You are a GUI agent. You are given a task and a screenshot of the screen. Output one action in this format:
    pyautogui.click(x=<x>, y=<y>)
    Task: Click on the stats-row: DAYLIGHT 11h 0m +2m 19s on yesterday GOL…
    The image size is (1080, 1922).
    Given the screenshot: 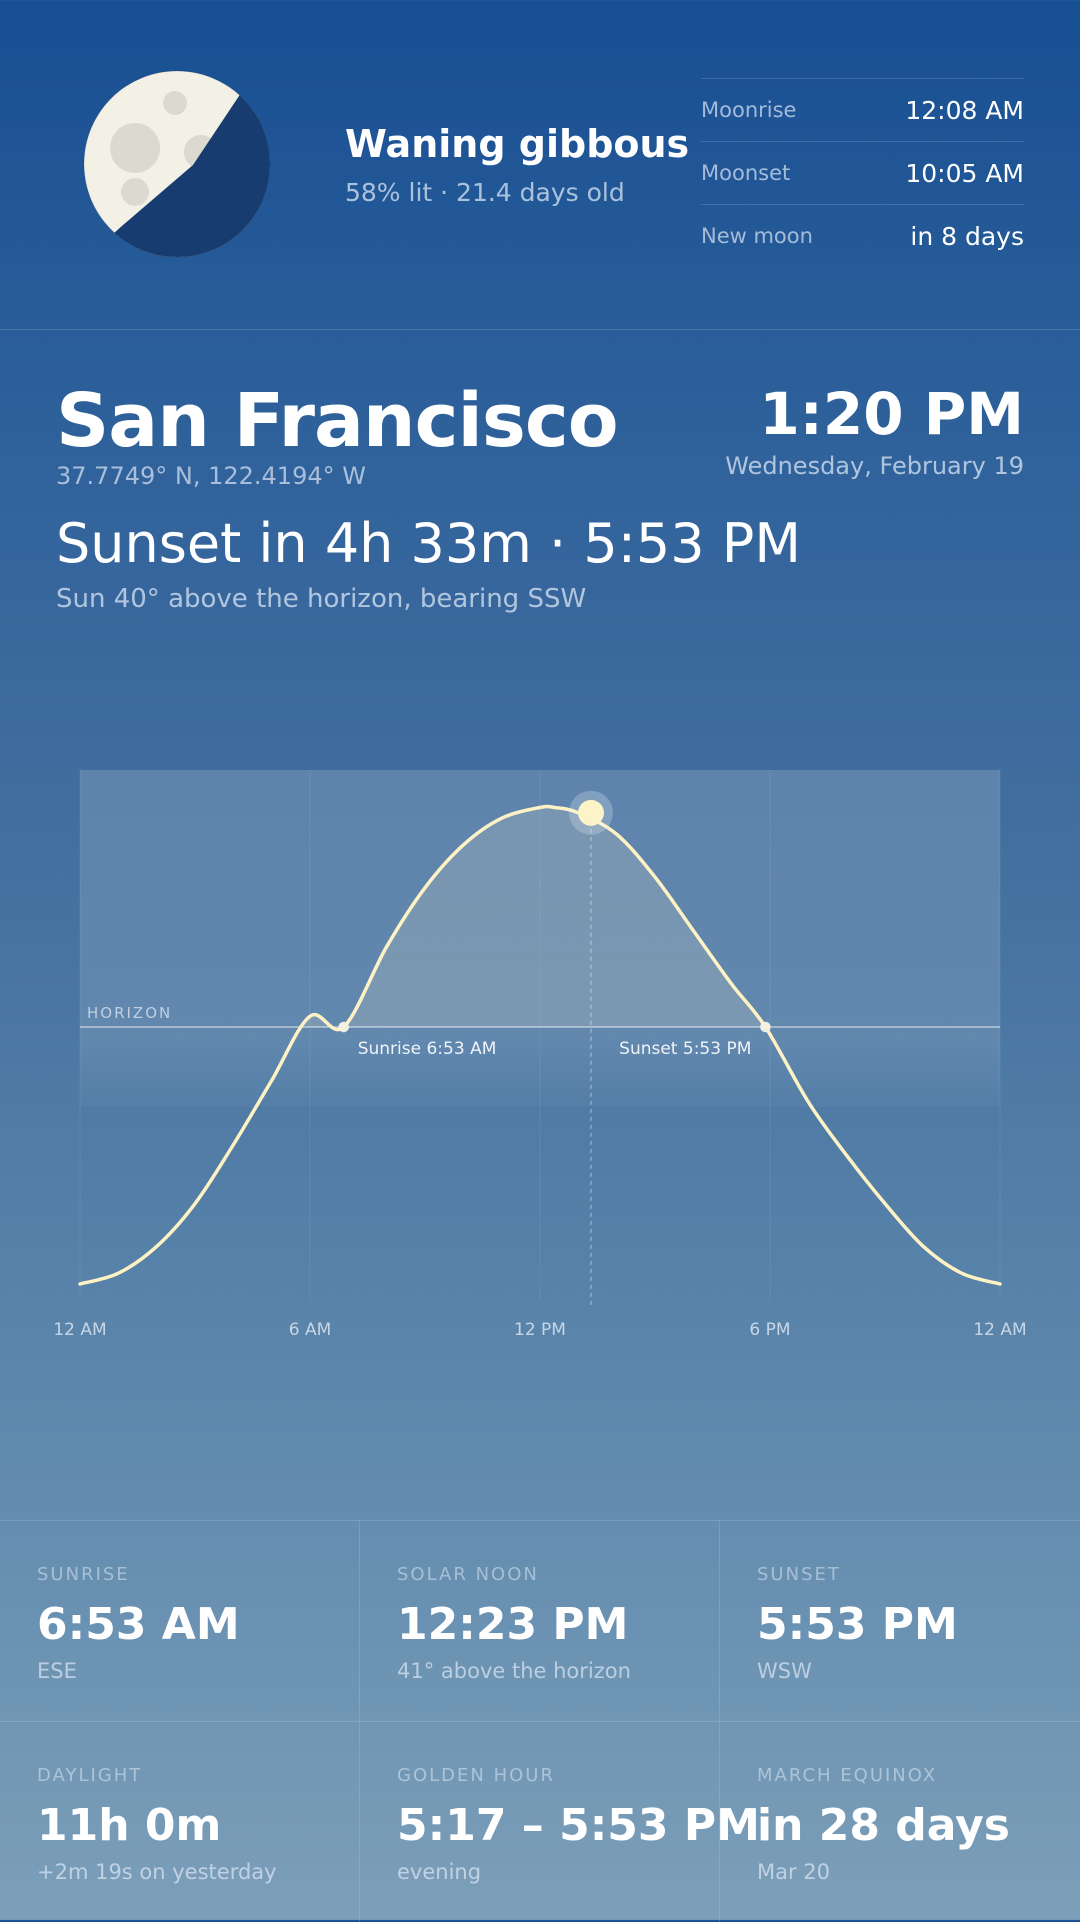 What is the action you would take?
    pyautogui.click(x=540, y=1822)
    